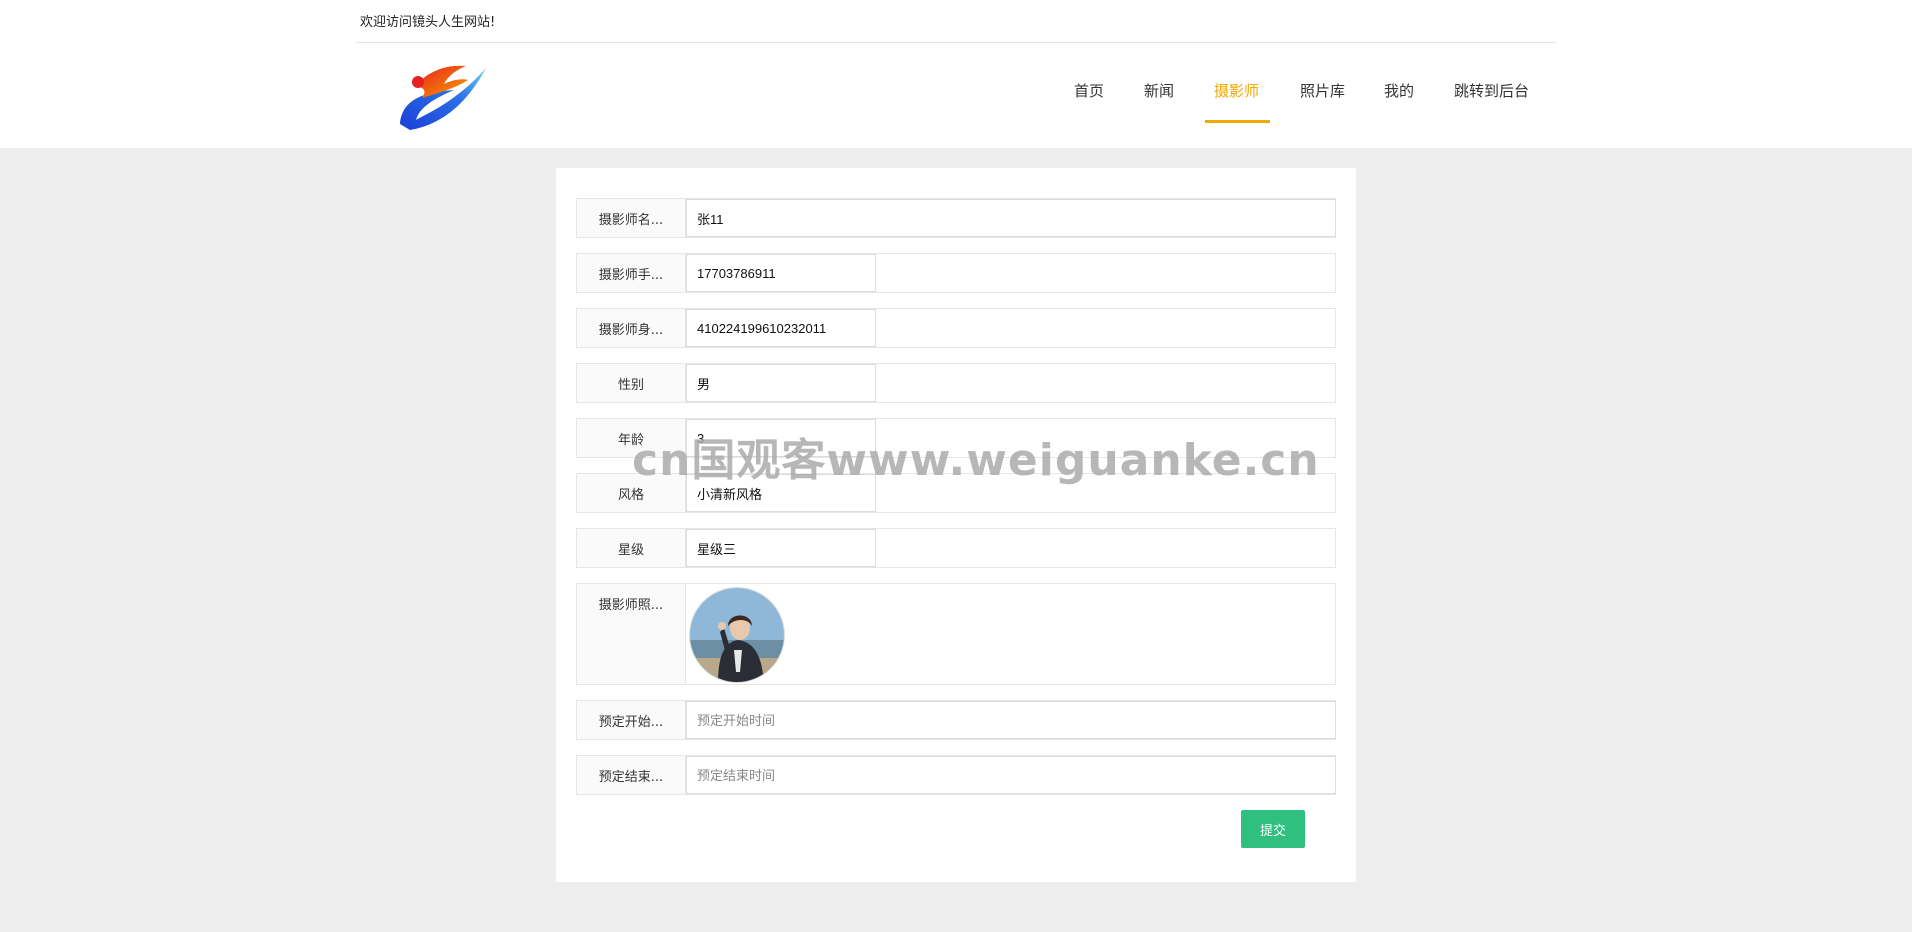 The image size is (1912, 932). I want to click on nav-item-gallery: 照片库, so click(1322, 90).